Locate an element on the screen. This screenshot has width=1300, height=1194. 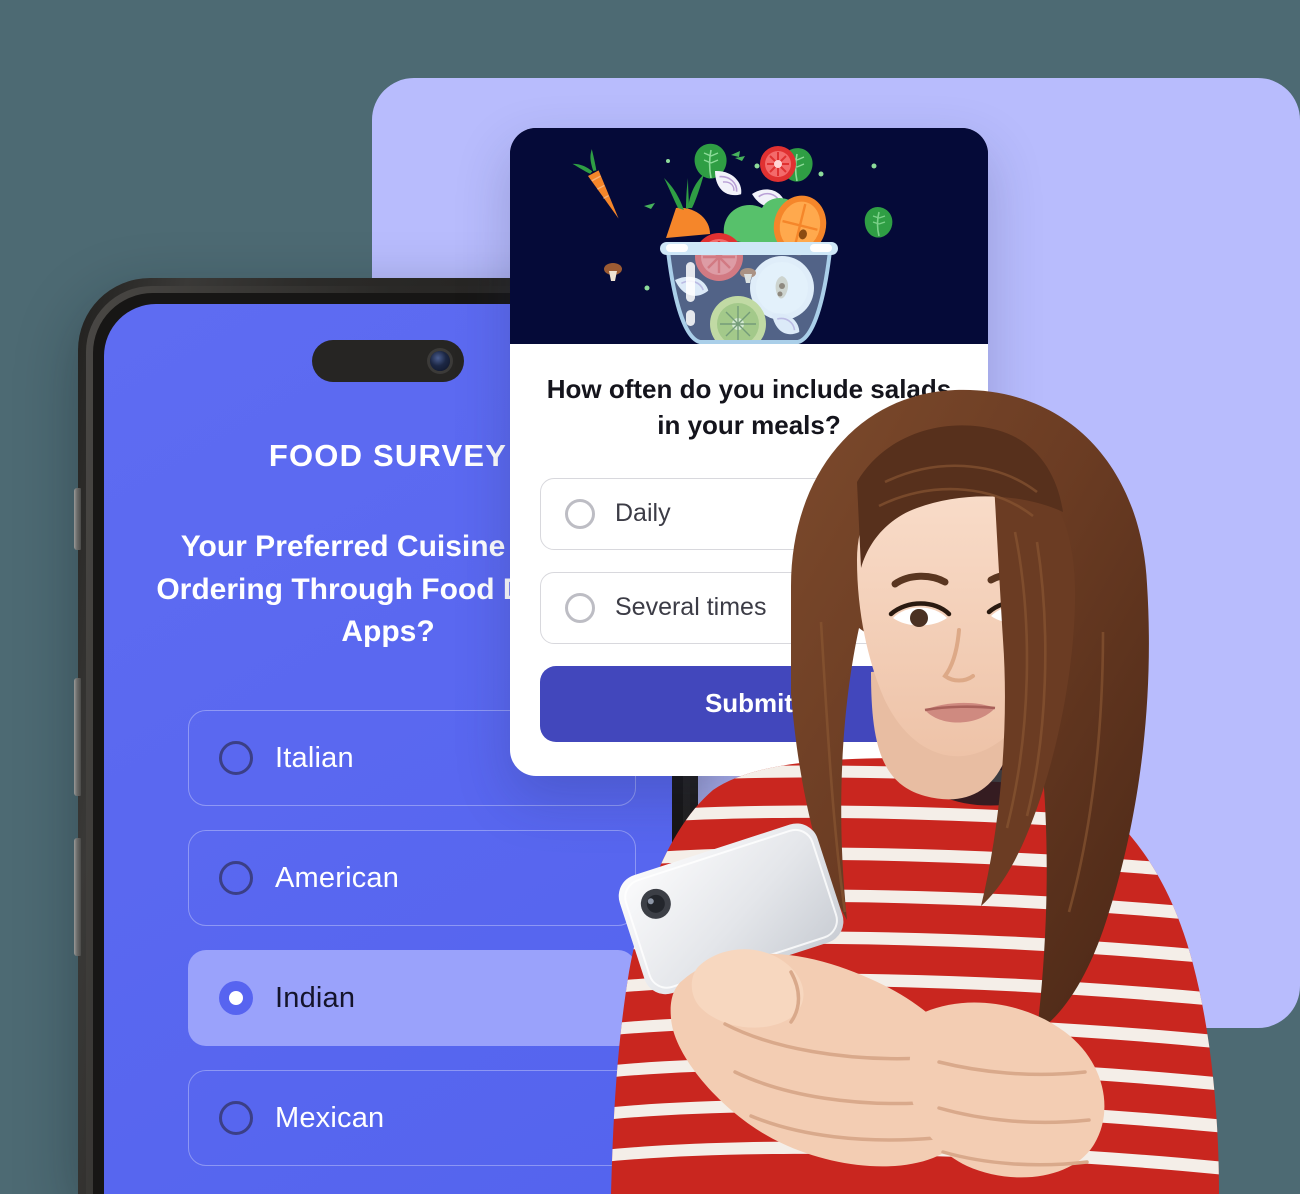
phone-options-list: Italian American Indian Mexican is located at coordinates (412, 950).